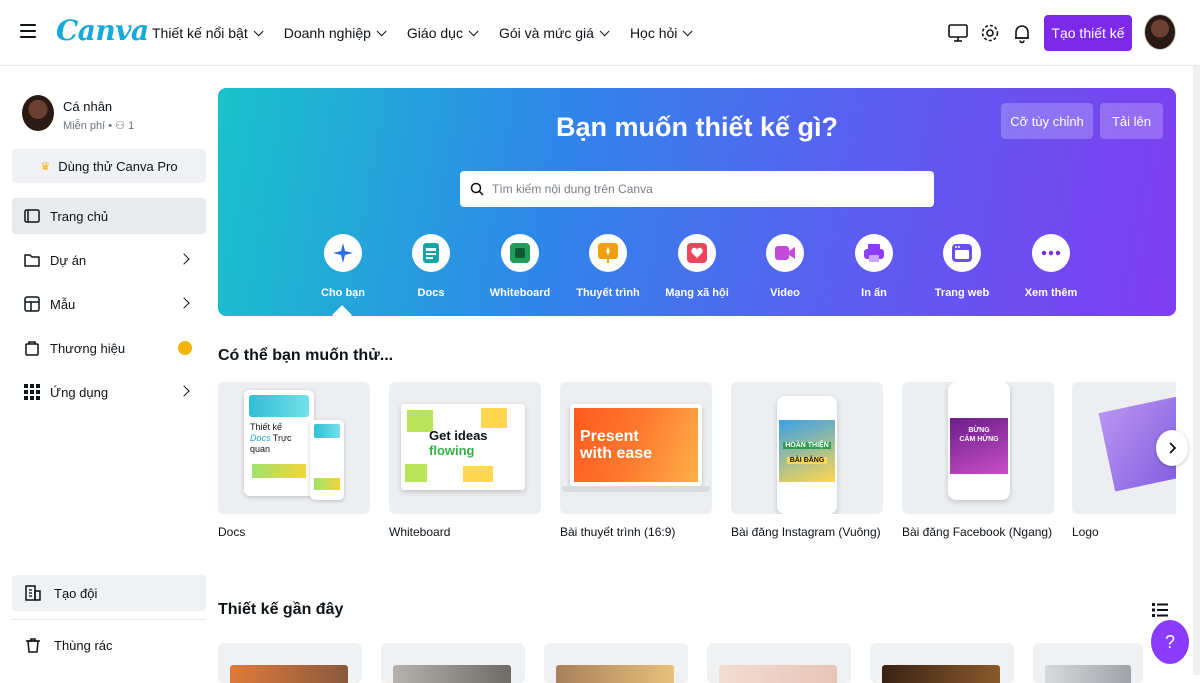 This screenshot has height=683, width=1200. Describe the element at coordinates (874, 253) in the screenshot. I see `printer-icon` at that location.